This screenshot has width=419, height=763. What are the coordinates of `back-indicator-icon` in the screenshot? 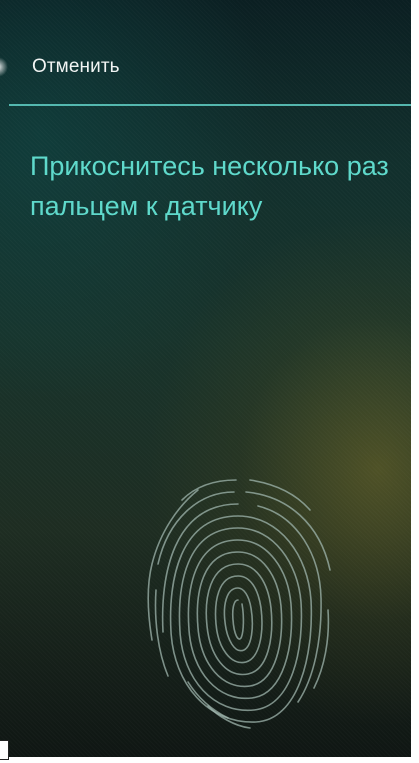 It's located at (4, 67).